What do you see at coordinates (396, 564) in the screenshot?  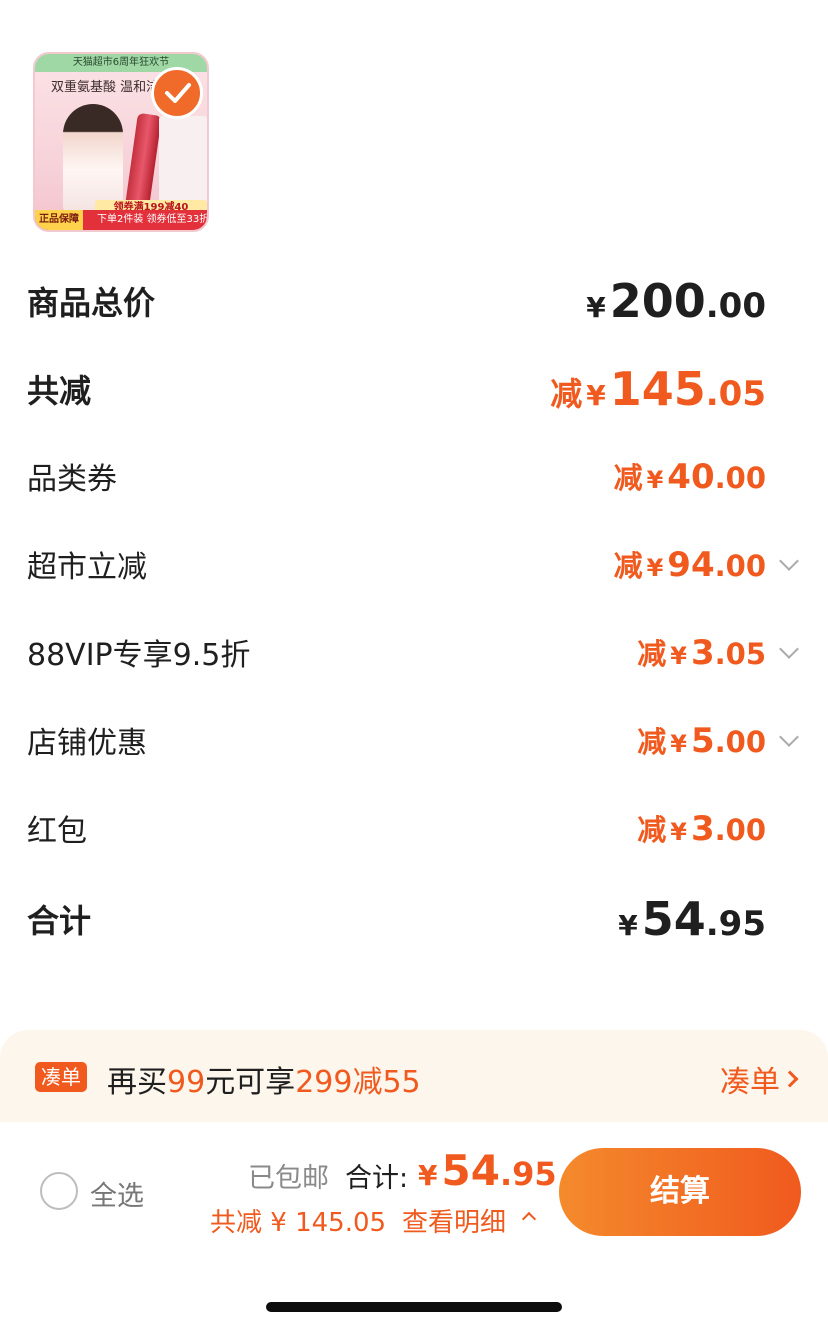 I see `discount-row-supermarket: 超市立减 减 ¥ 94 .00` at bounding box center [396, 564].